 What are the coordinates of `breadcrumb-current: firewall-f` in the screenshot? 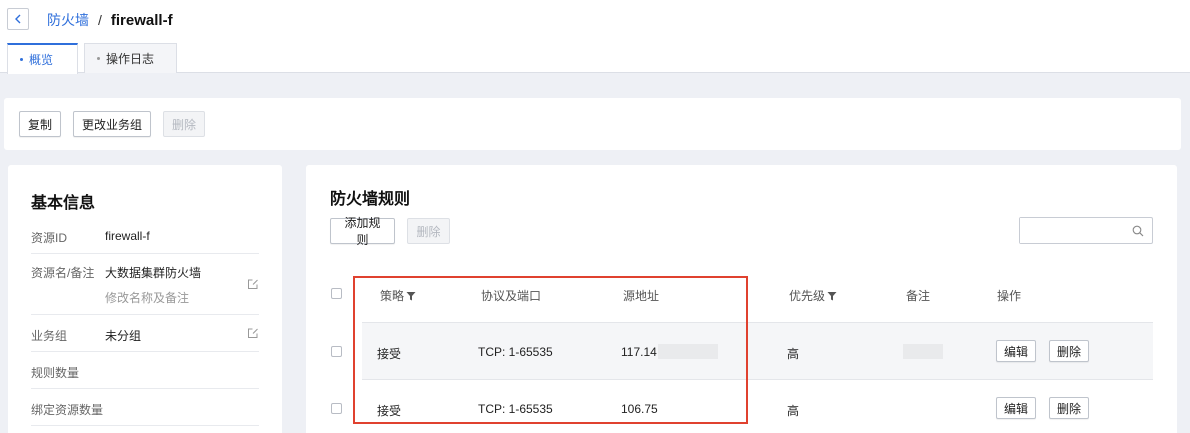 It's located at (141, 20).